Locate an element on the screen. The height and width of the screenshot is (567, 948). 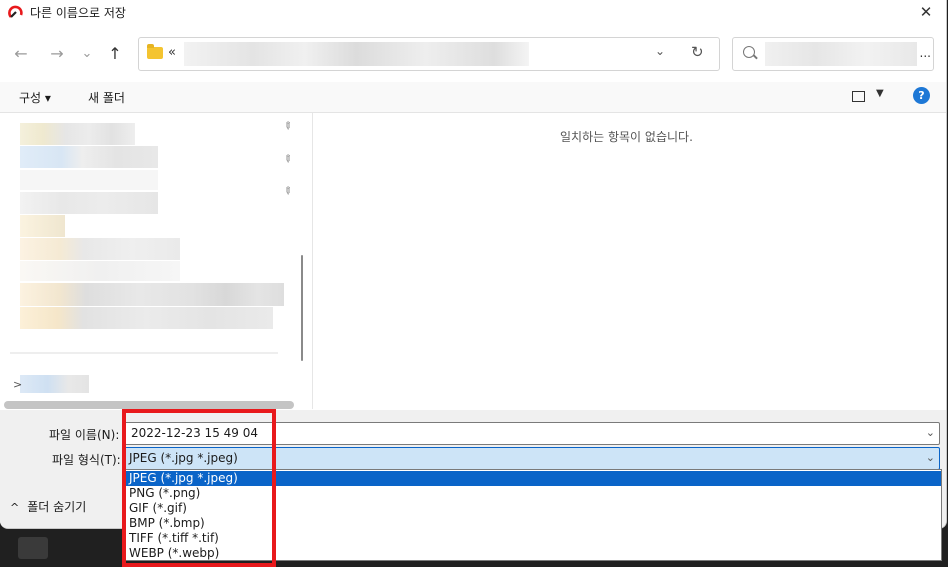
refresh-icon: ↻ is located at coordinates (697, 52).